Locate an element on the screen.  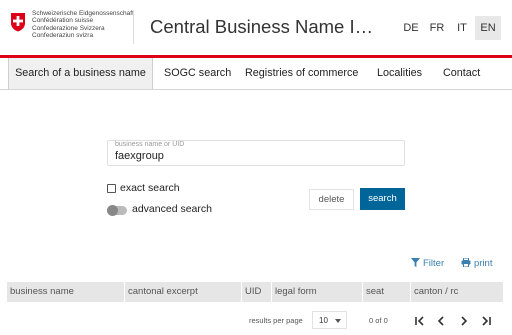
business-name-input: faexgroup is located at coordinates (139, 156).